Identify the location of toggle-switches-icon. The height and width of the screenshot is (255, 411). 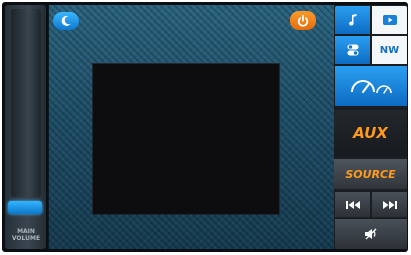
(352, 50).